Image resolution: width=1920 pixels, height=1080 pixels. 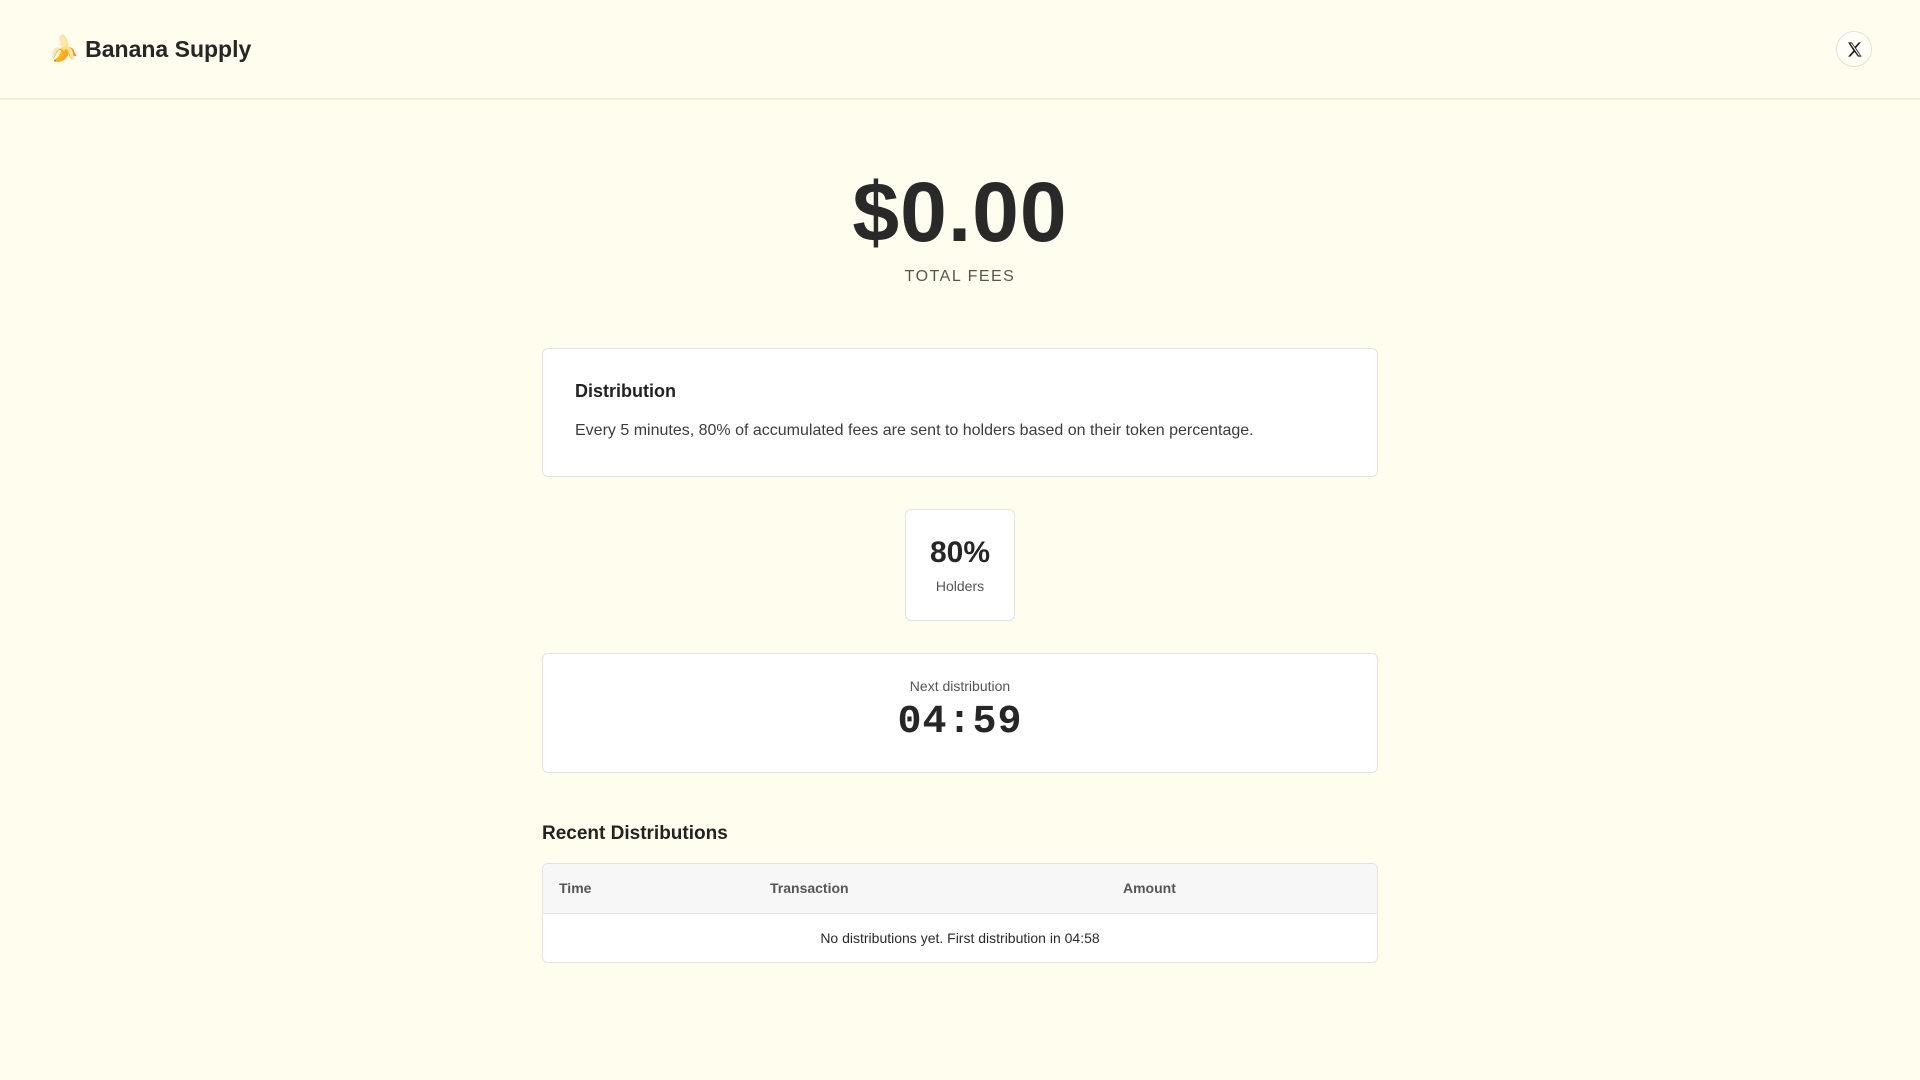 What do you see at coordinates (625, 391) in the screenshot?
I see `distribution-title: Distribution` at bounding box center [625, 391].